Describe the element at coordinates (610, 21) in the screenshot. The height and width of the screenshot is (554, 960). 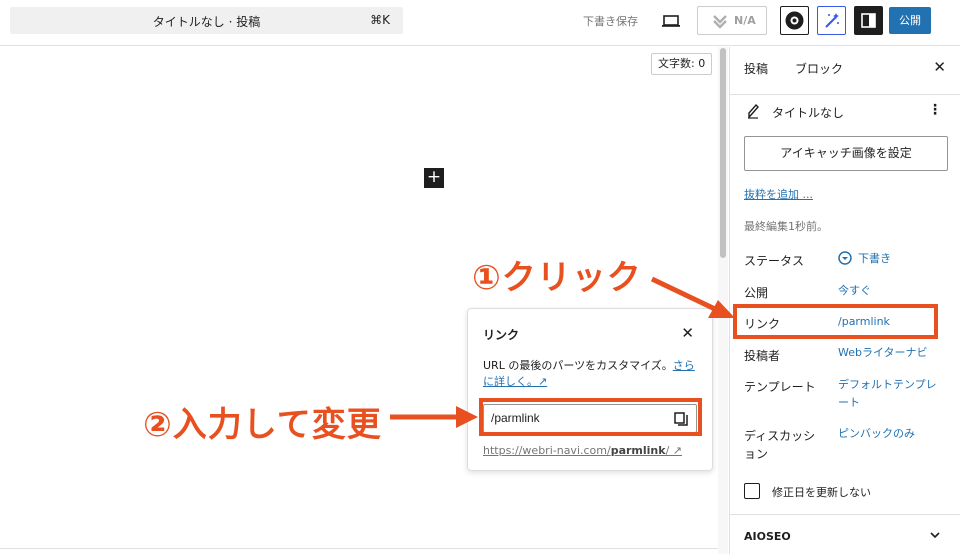
I see `save-draft-button: 下書き保存` at that location.